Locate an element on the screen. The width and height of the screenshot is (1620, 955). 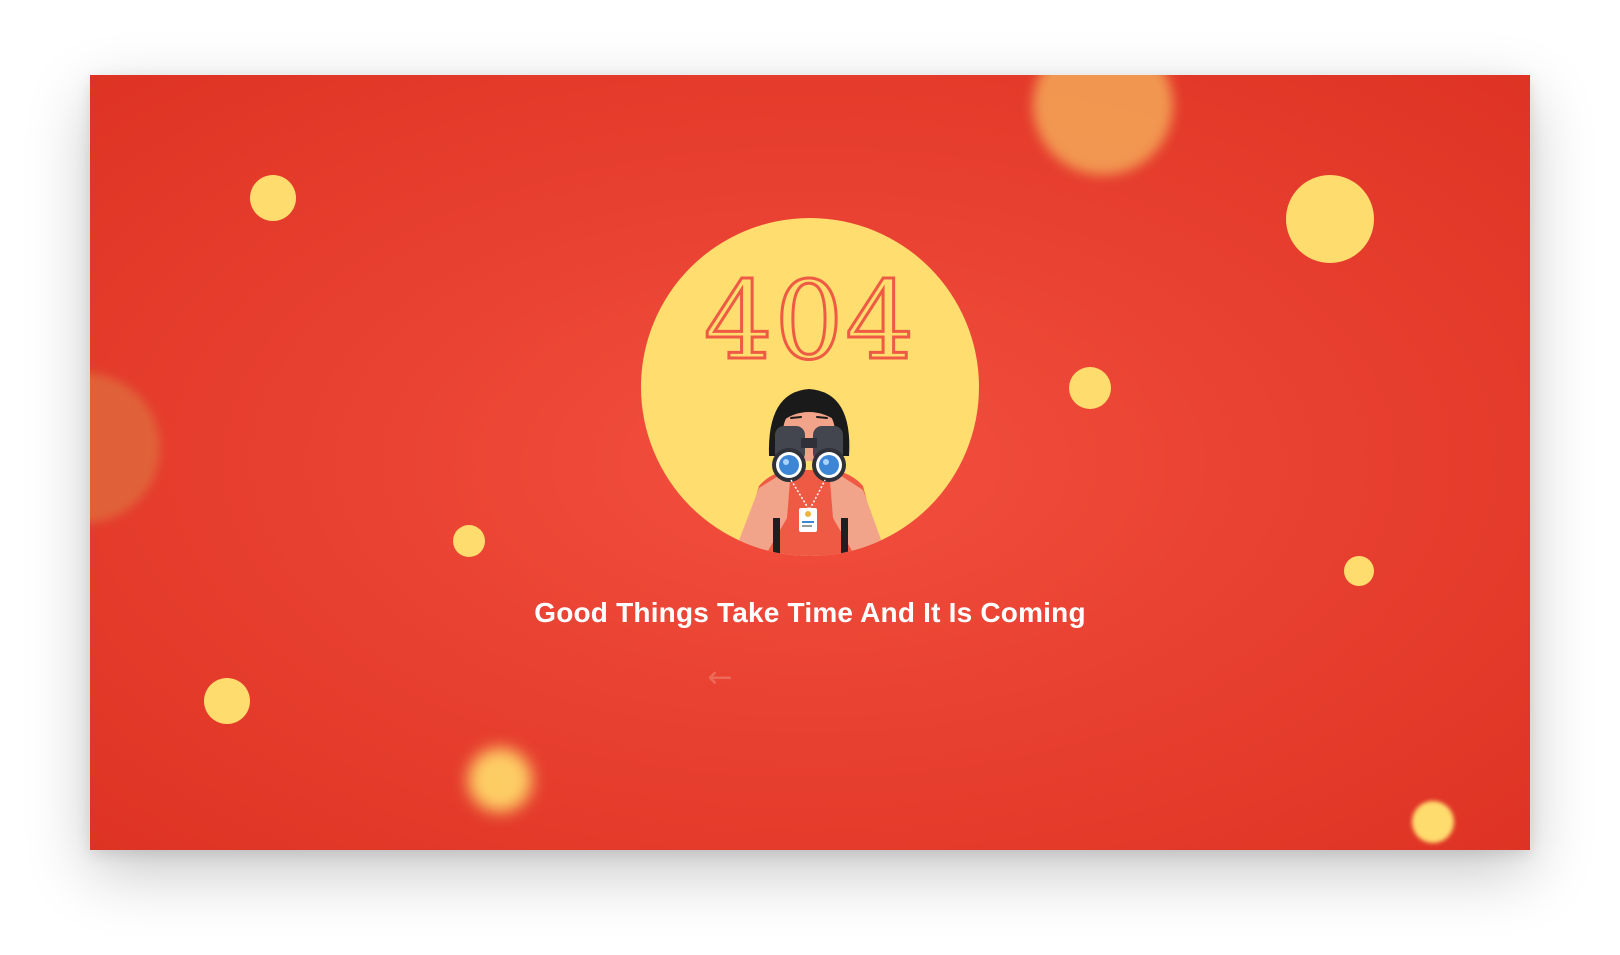
arrow-left-icon: ← is located at coordinates (720, 677).